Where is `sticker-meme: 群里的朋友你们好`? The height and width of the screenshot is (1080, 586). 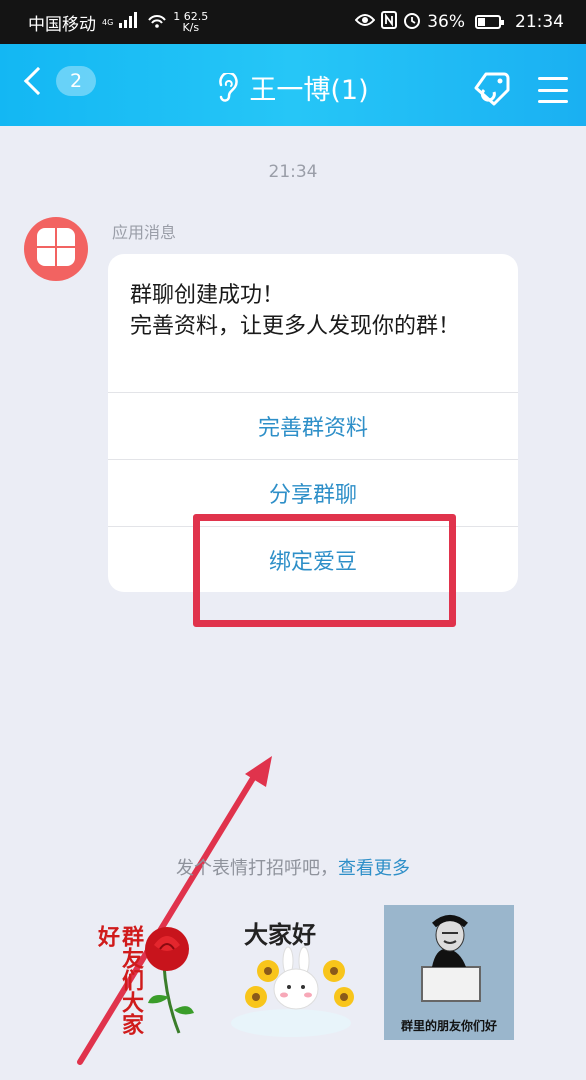
sticker-meme: 群里的朋友你们好 is located at coordinates (449, 972).